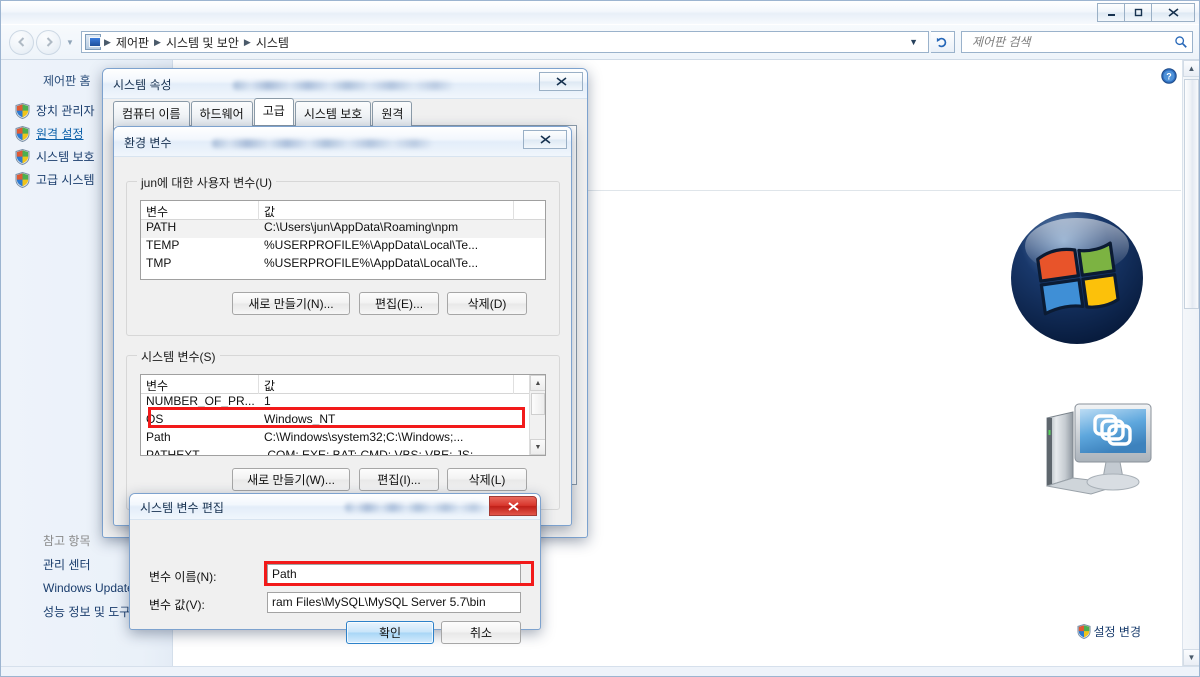  I want to click on breadcrumb-control-panel: 제어판, so click(132, 42).